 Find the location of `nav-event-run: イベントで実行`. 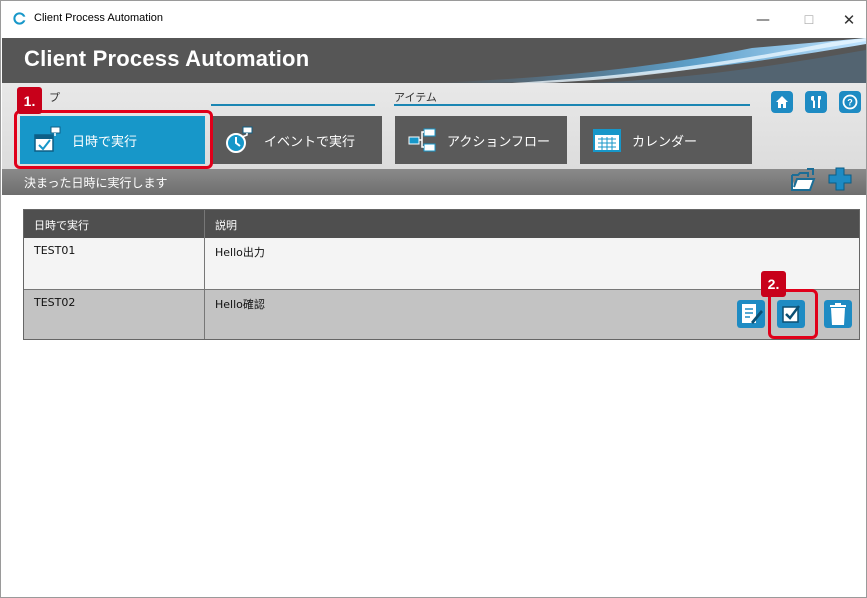

nav-event-run: イベントで実行 is located at coordinates (297, 140).